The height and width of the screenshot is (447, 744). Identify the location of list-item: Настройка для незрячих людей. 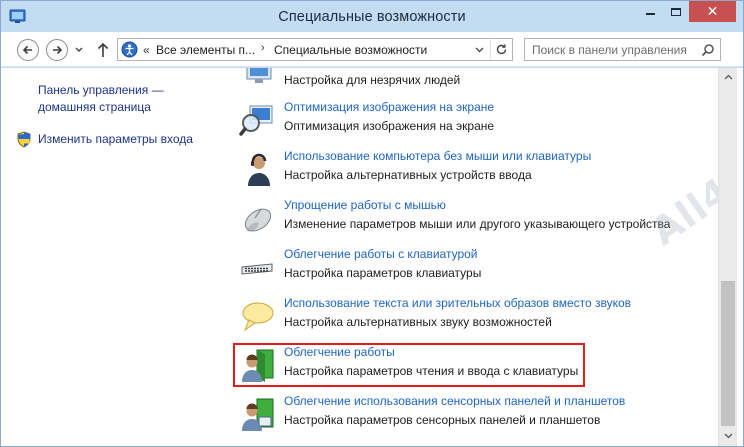
(475, 83).